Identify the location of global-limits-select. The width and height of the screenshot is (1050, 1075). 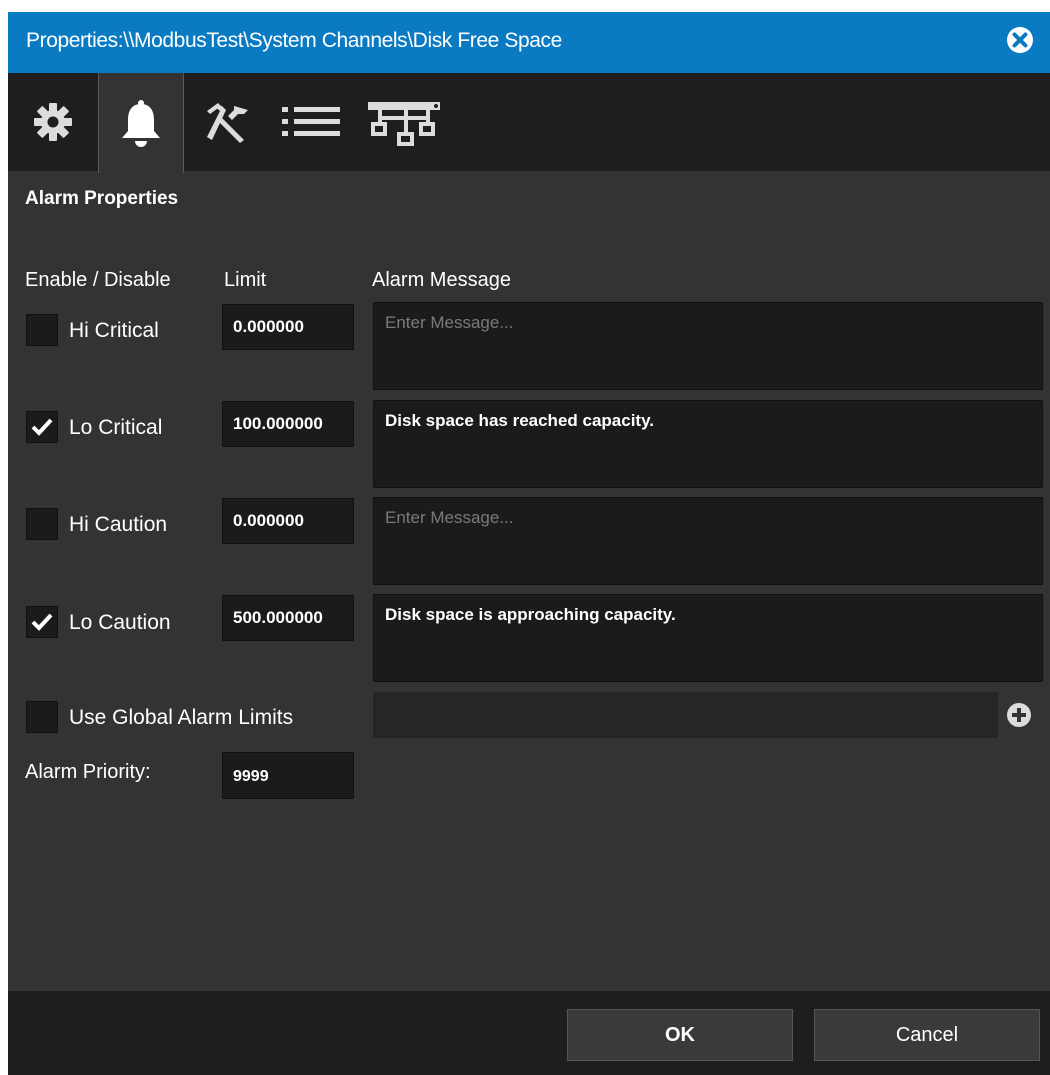
(685, 715).